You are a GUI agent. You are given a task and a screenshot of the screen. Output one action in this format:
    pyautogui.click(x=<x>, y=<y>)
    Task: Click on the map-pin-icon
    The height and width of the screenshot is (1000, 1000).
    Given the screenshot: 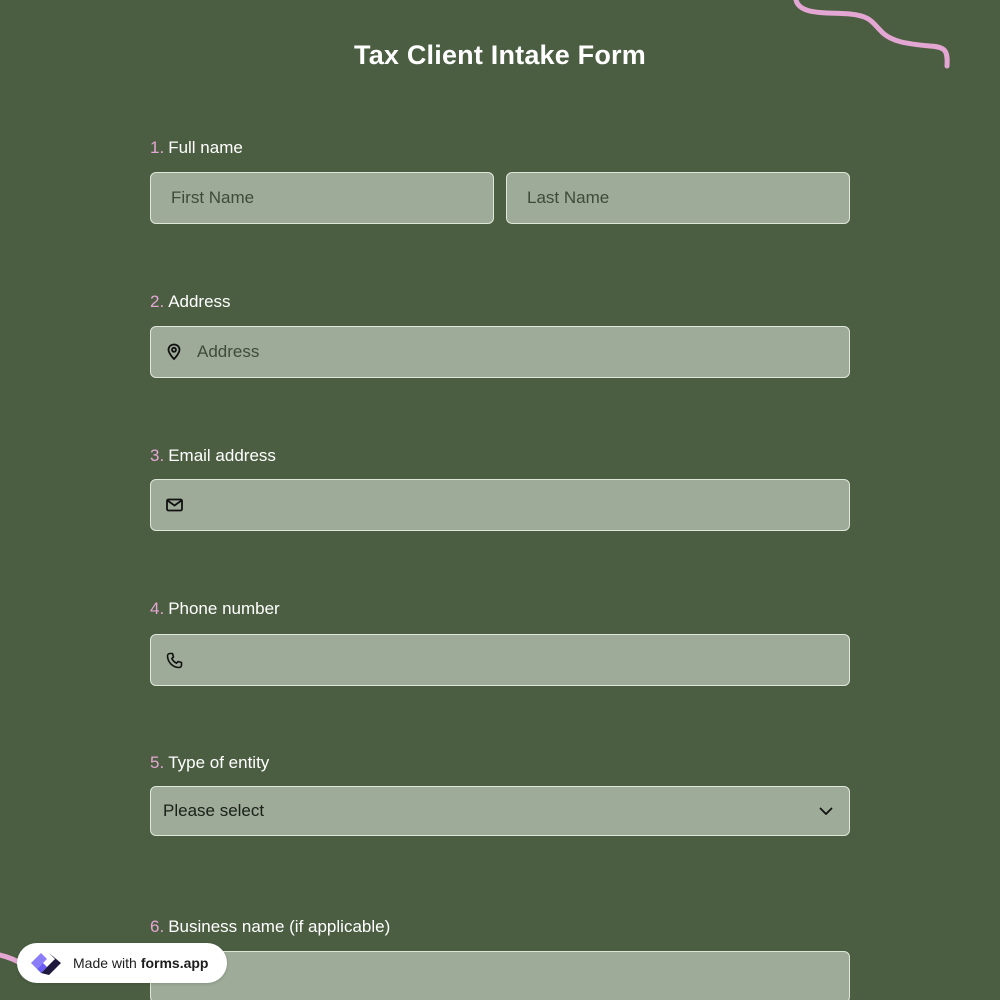 What is the action you would take?
    pyautogui.click(x=174, y=352)
    